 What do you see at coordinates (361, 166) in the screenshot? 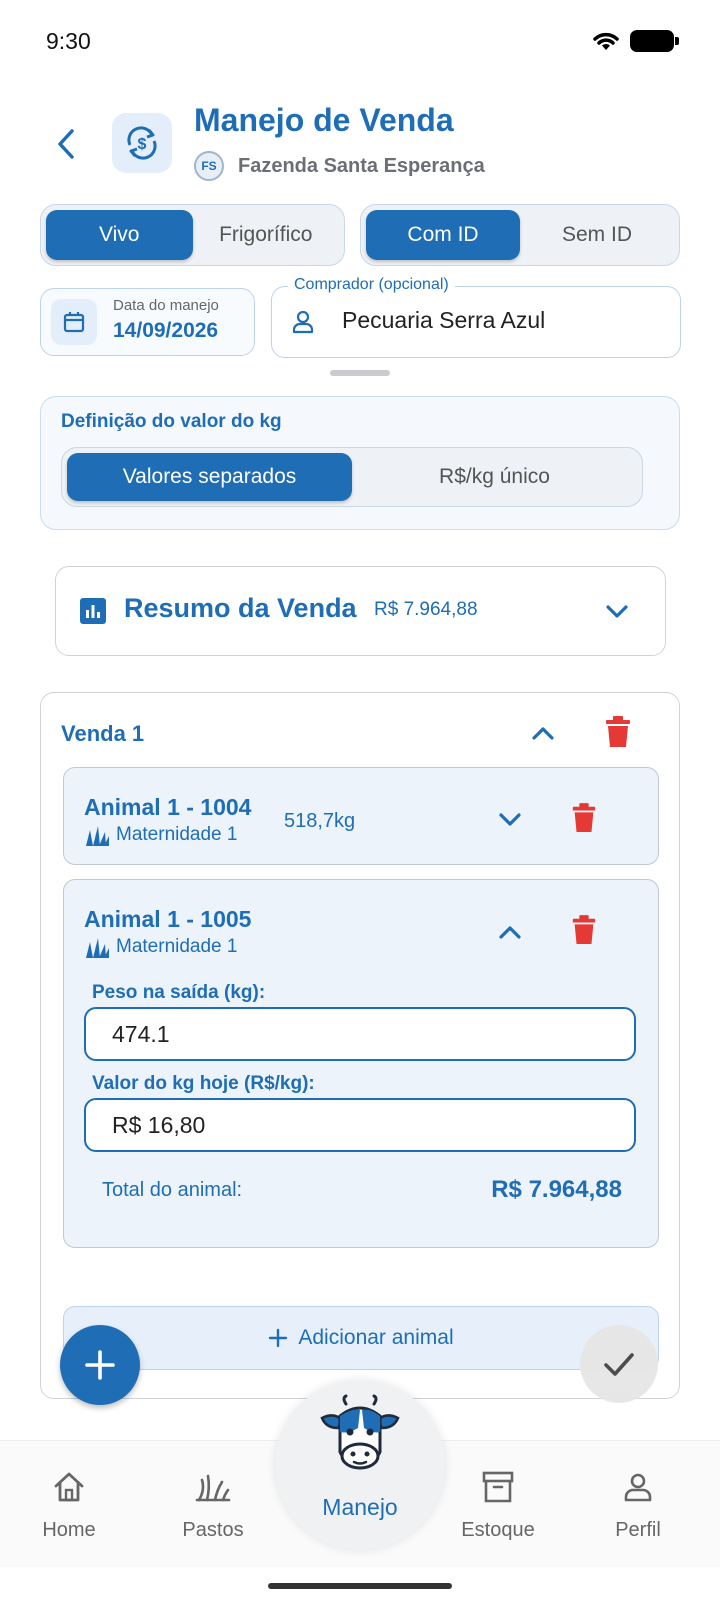
I see `farm-name: Fazenda Santa Esperança` at bounding box center [361, 166].